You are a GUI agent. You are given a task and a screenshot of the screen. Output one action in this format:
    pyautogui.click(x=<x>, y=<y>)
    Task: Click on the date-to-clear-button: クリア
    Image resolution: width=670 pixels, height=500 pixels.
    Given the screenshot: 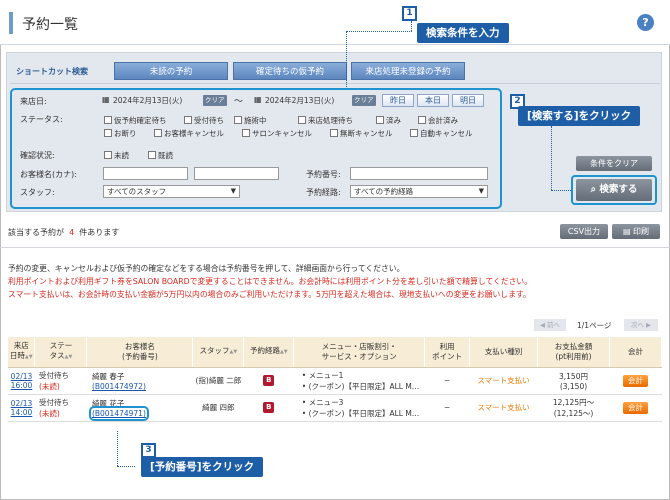 What is the action you would take?
    pyautogui.click(x=364, y=100)
    